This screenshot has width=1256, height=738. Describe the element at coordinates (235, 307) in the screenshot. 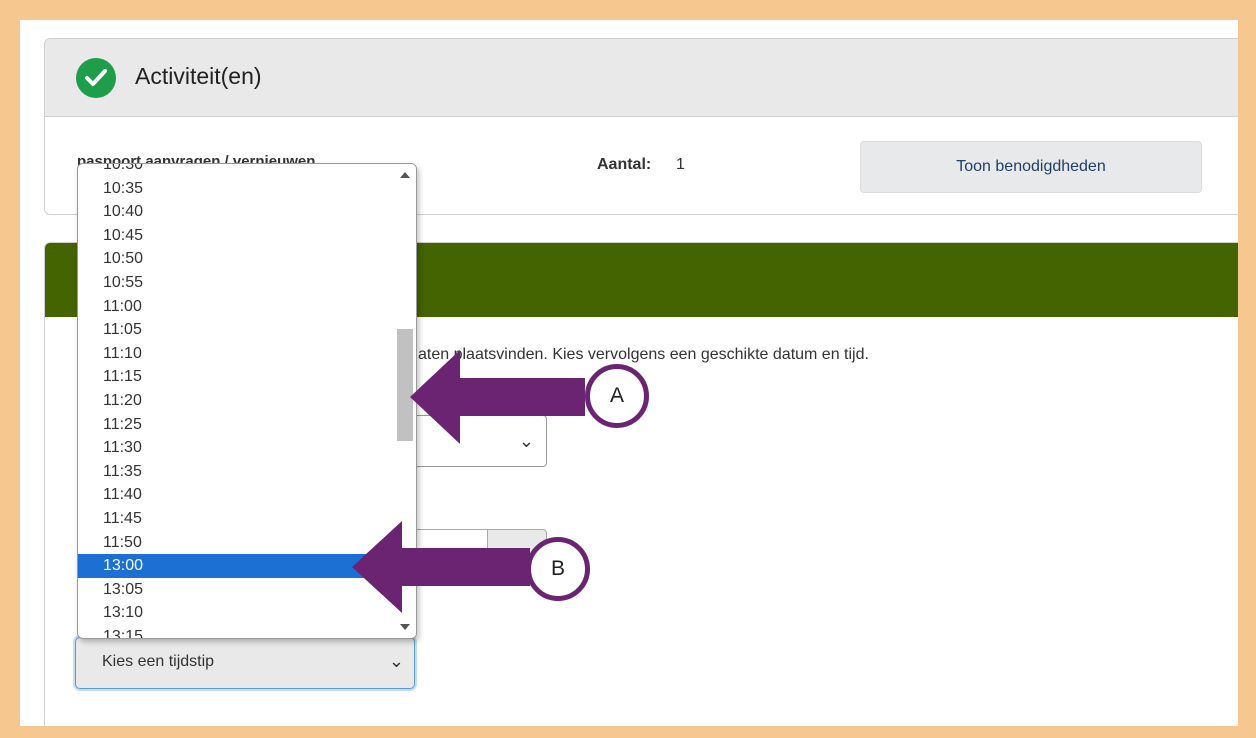

I see `time-option: 11:00` at that location.